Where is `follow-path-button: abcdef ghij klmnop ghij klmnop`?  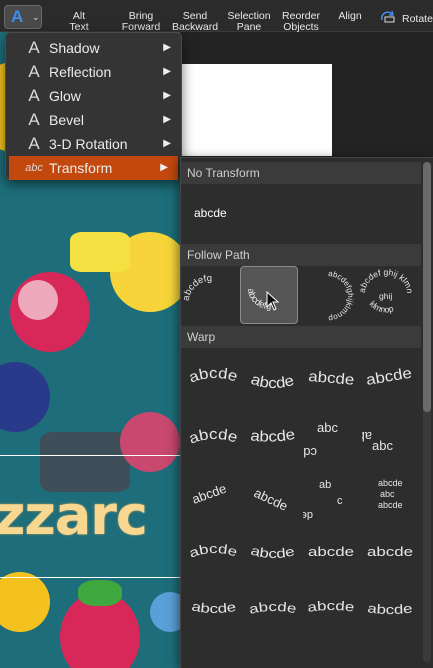
follow-path-button: abcdef ghij klmnop ghij klmnop is located at coordinates (386, 296).